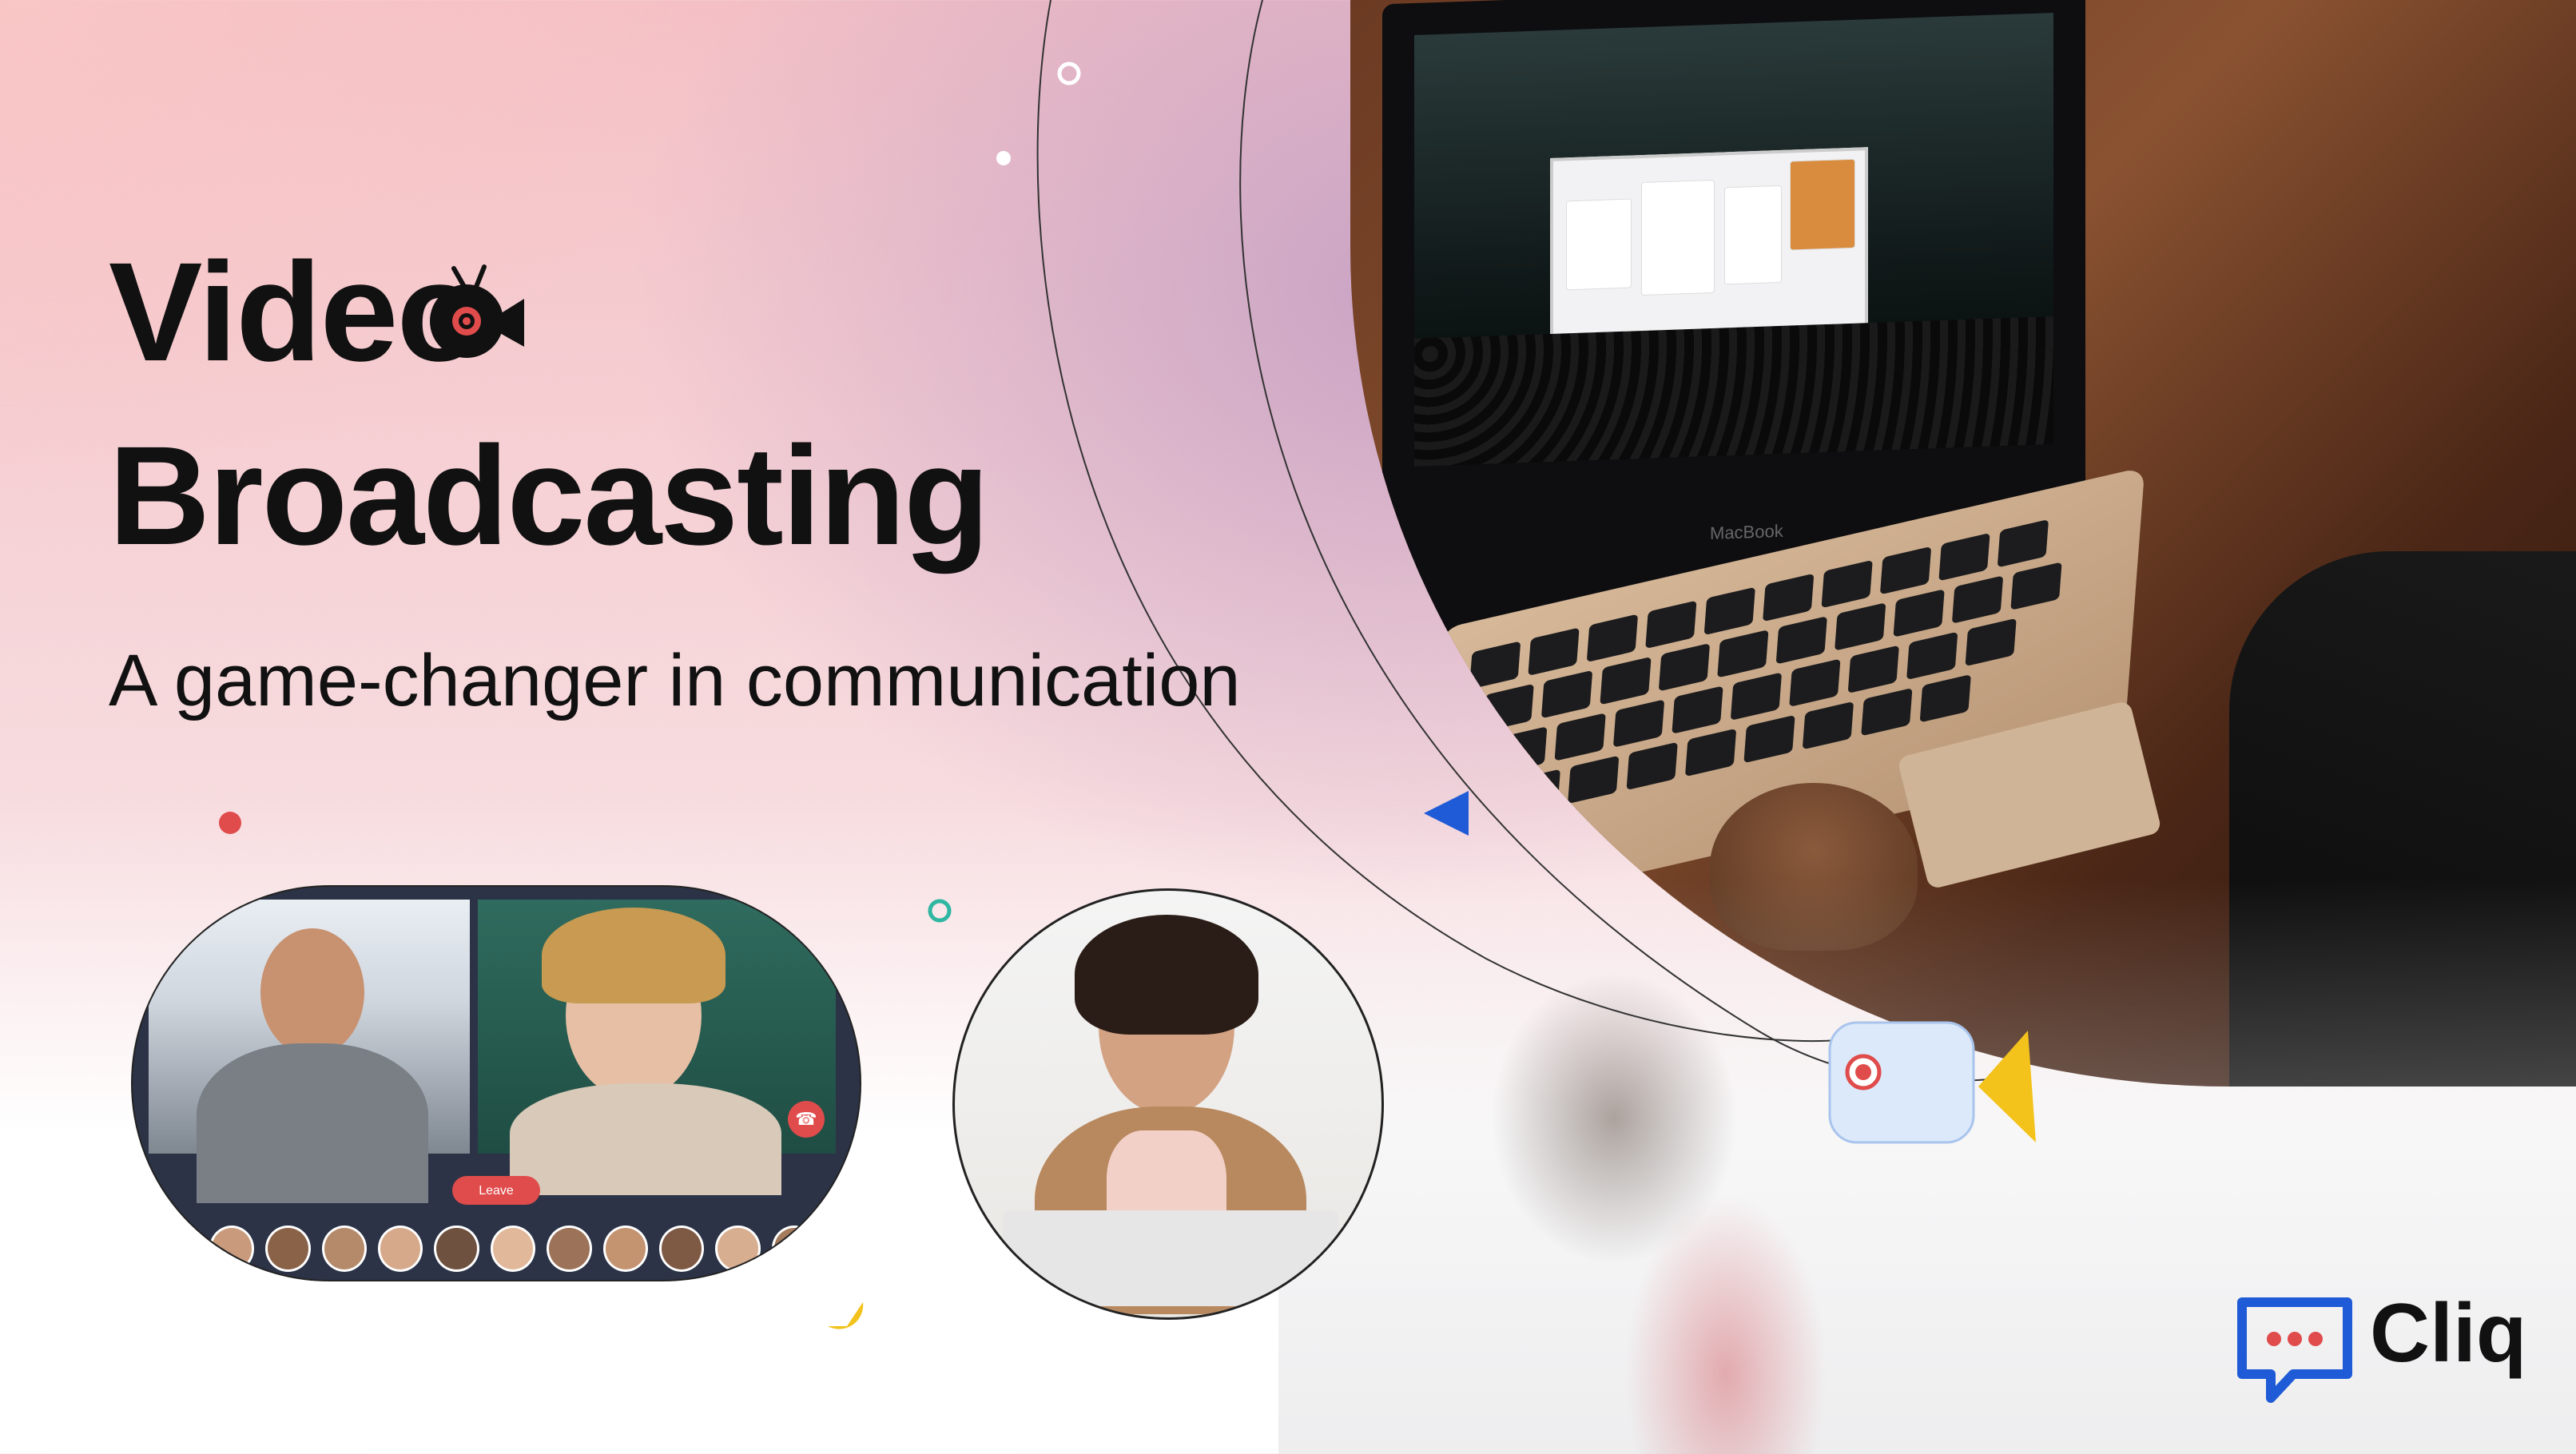 The width and height of the screenshot is (2576, 1454). Describe the element at coordinates (309, 1051) in the screenshot. I see `video-tile-man` at that location.